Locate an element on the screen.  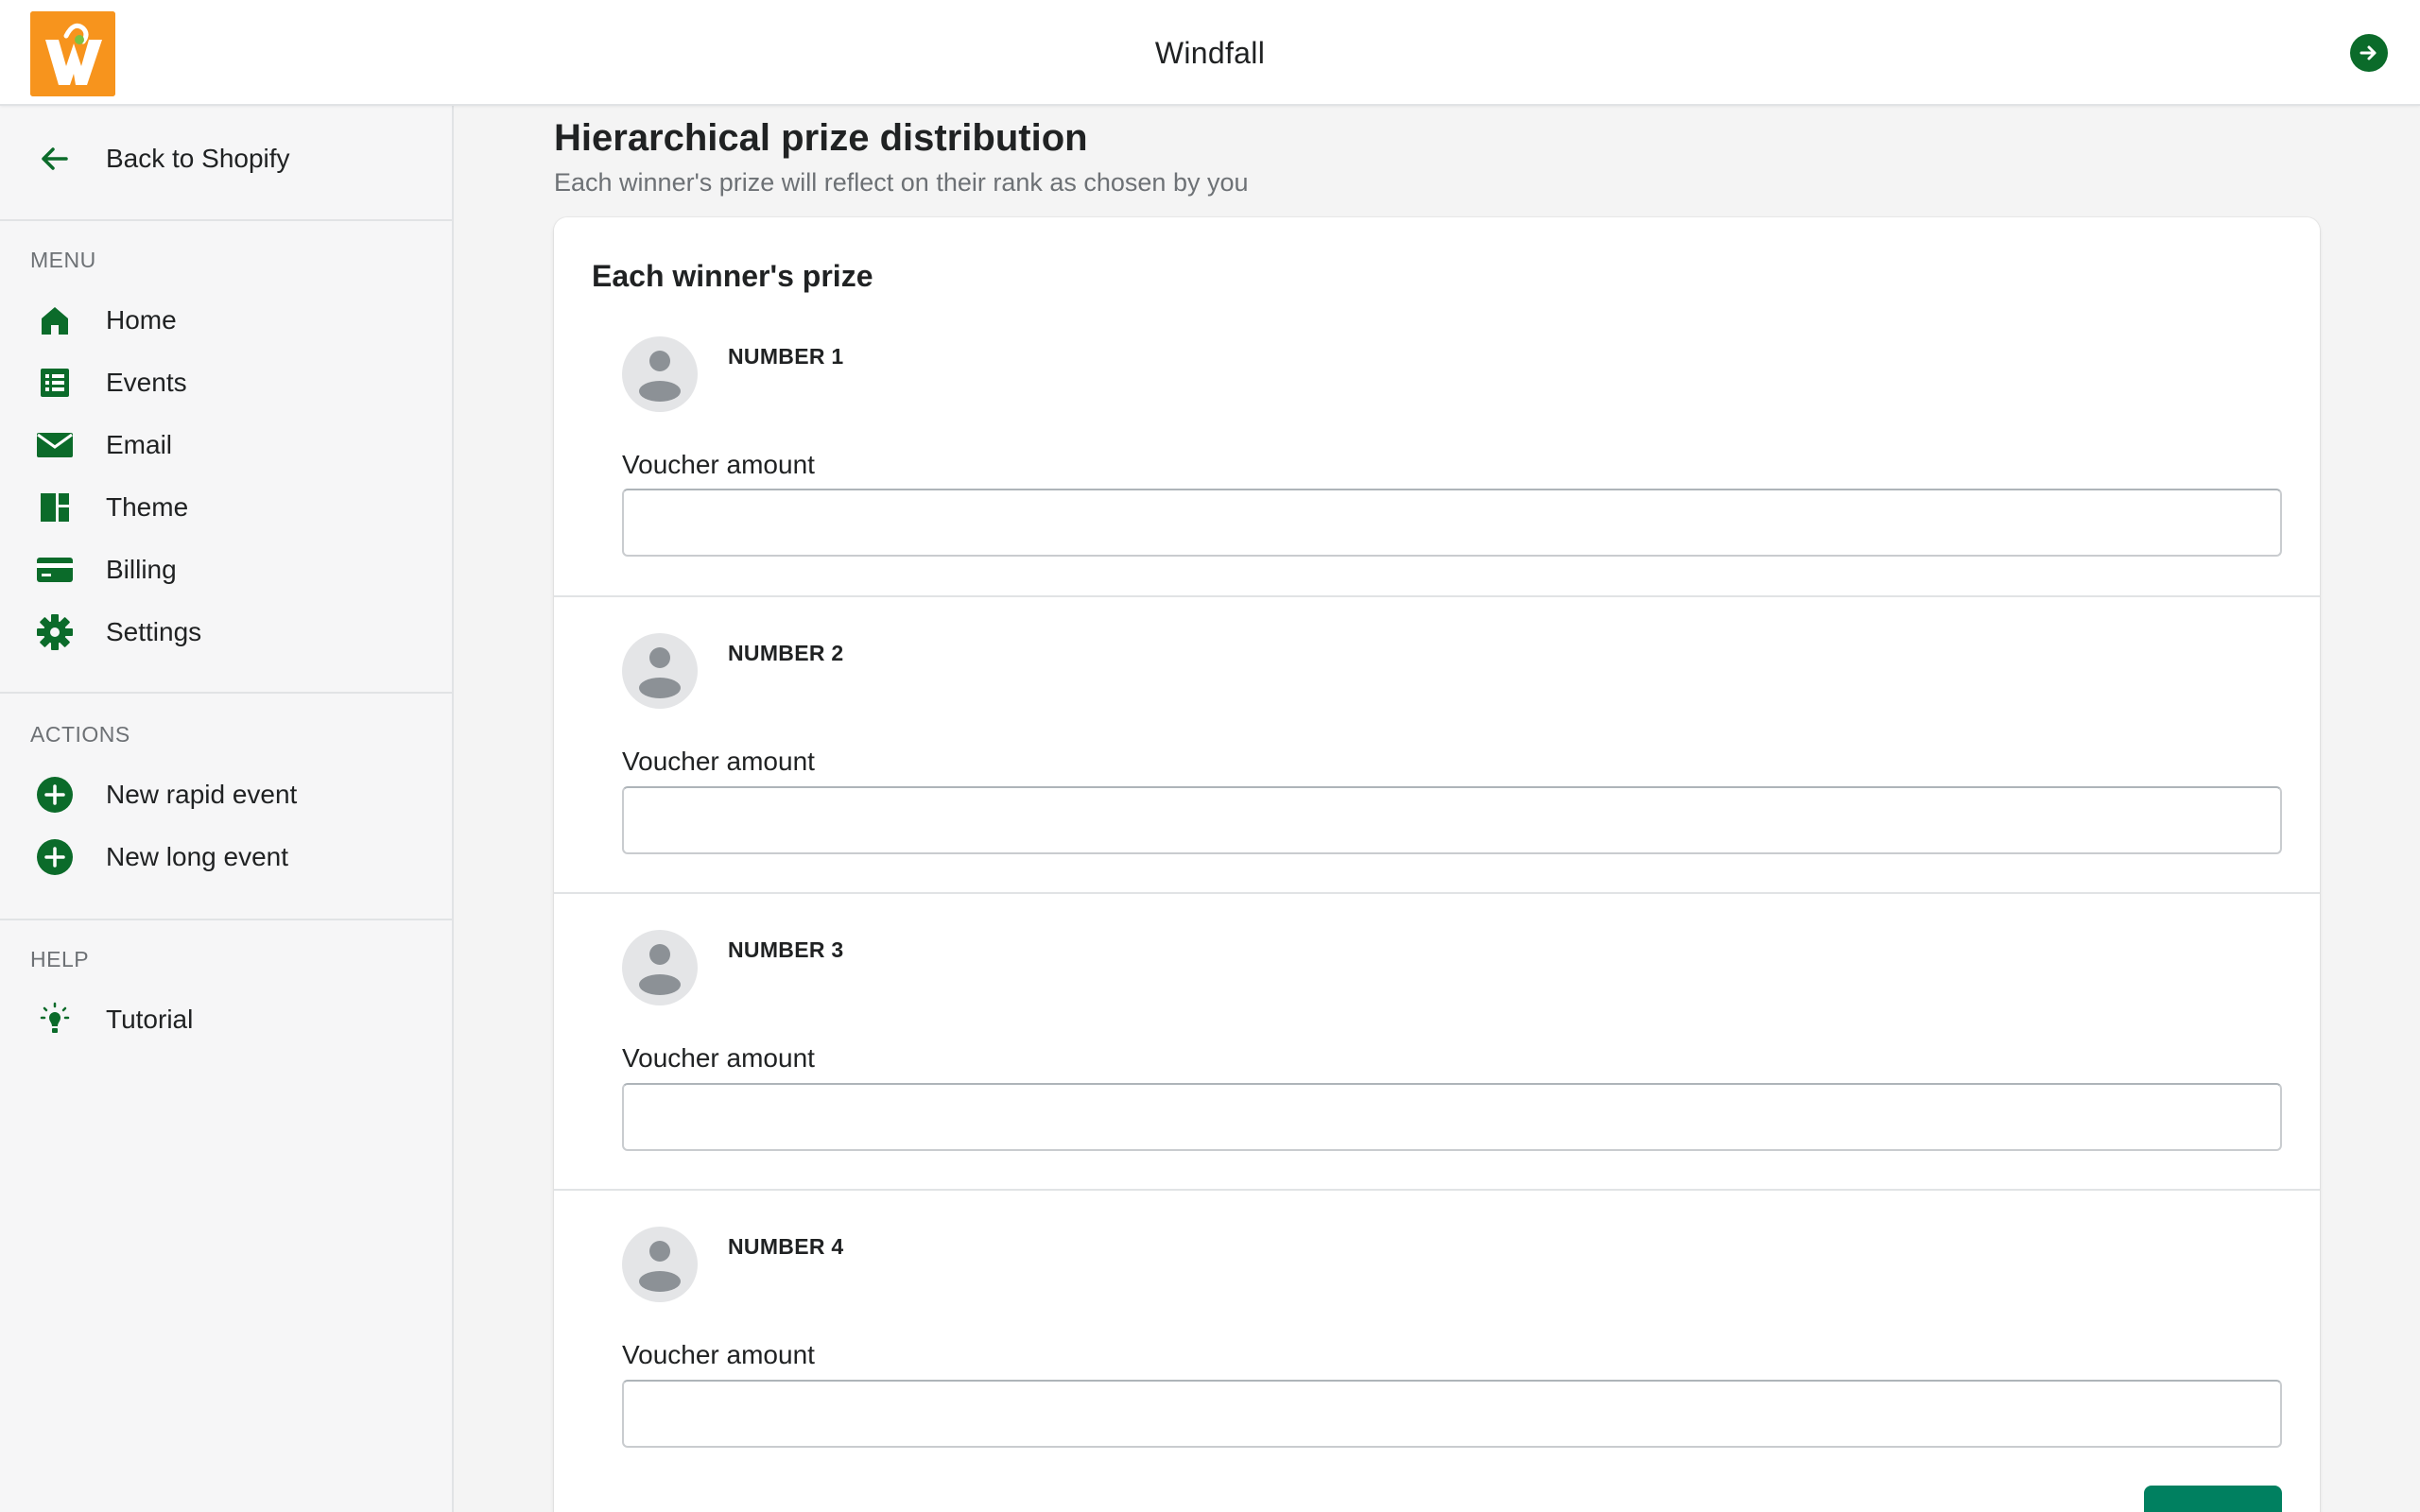
page-title: Hierarchical prize distribution is located at coordinates (821, 138).